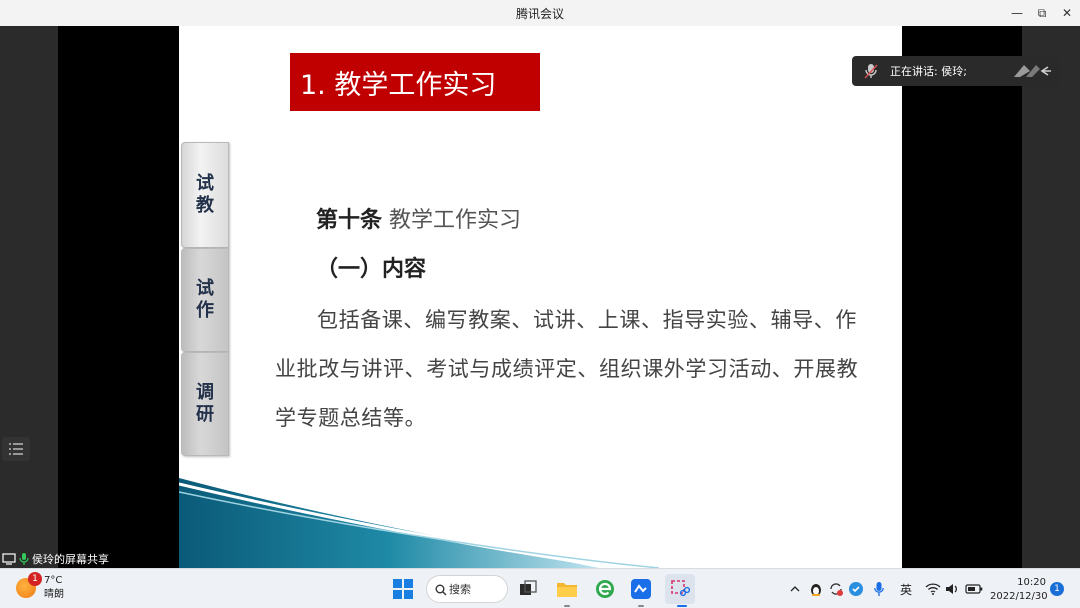 The width and height of the screenshot is (1080, 608). I want to click on task-view-button, so click(528, 589).